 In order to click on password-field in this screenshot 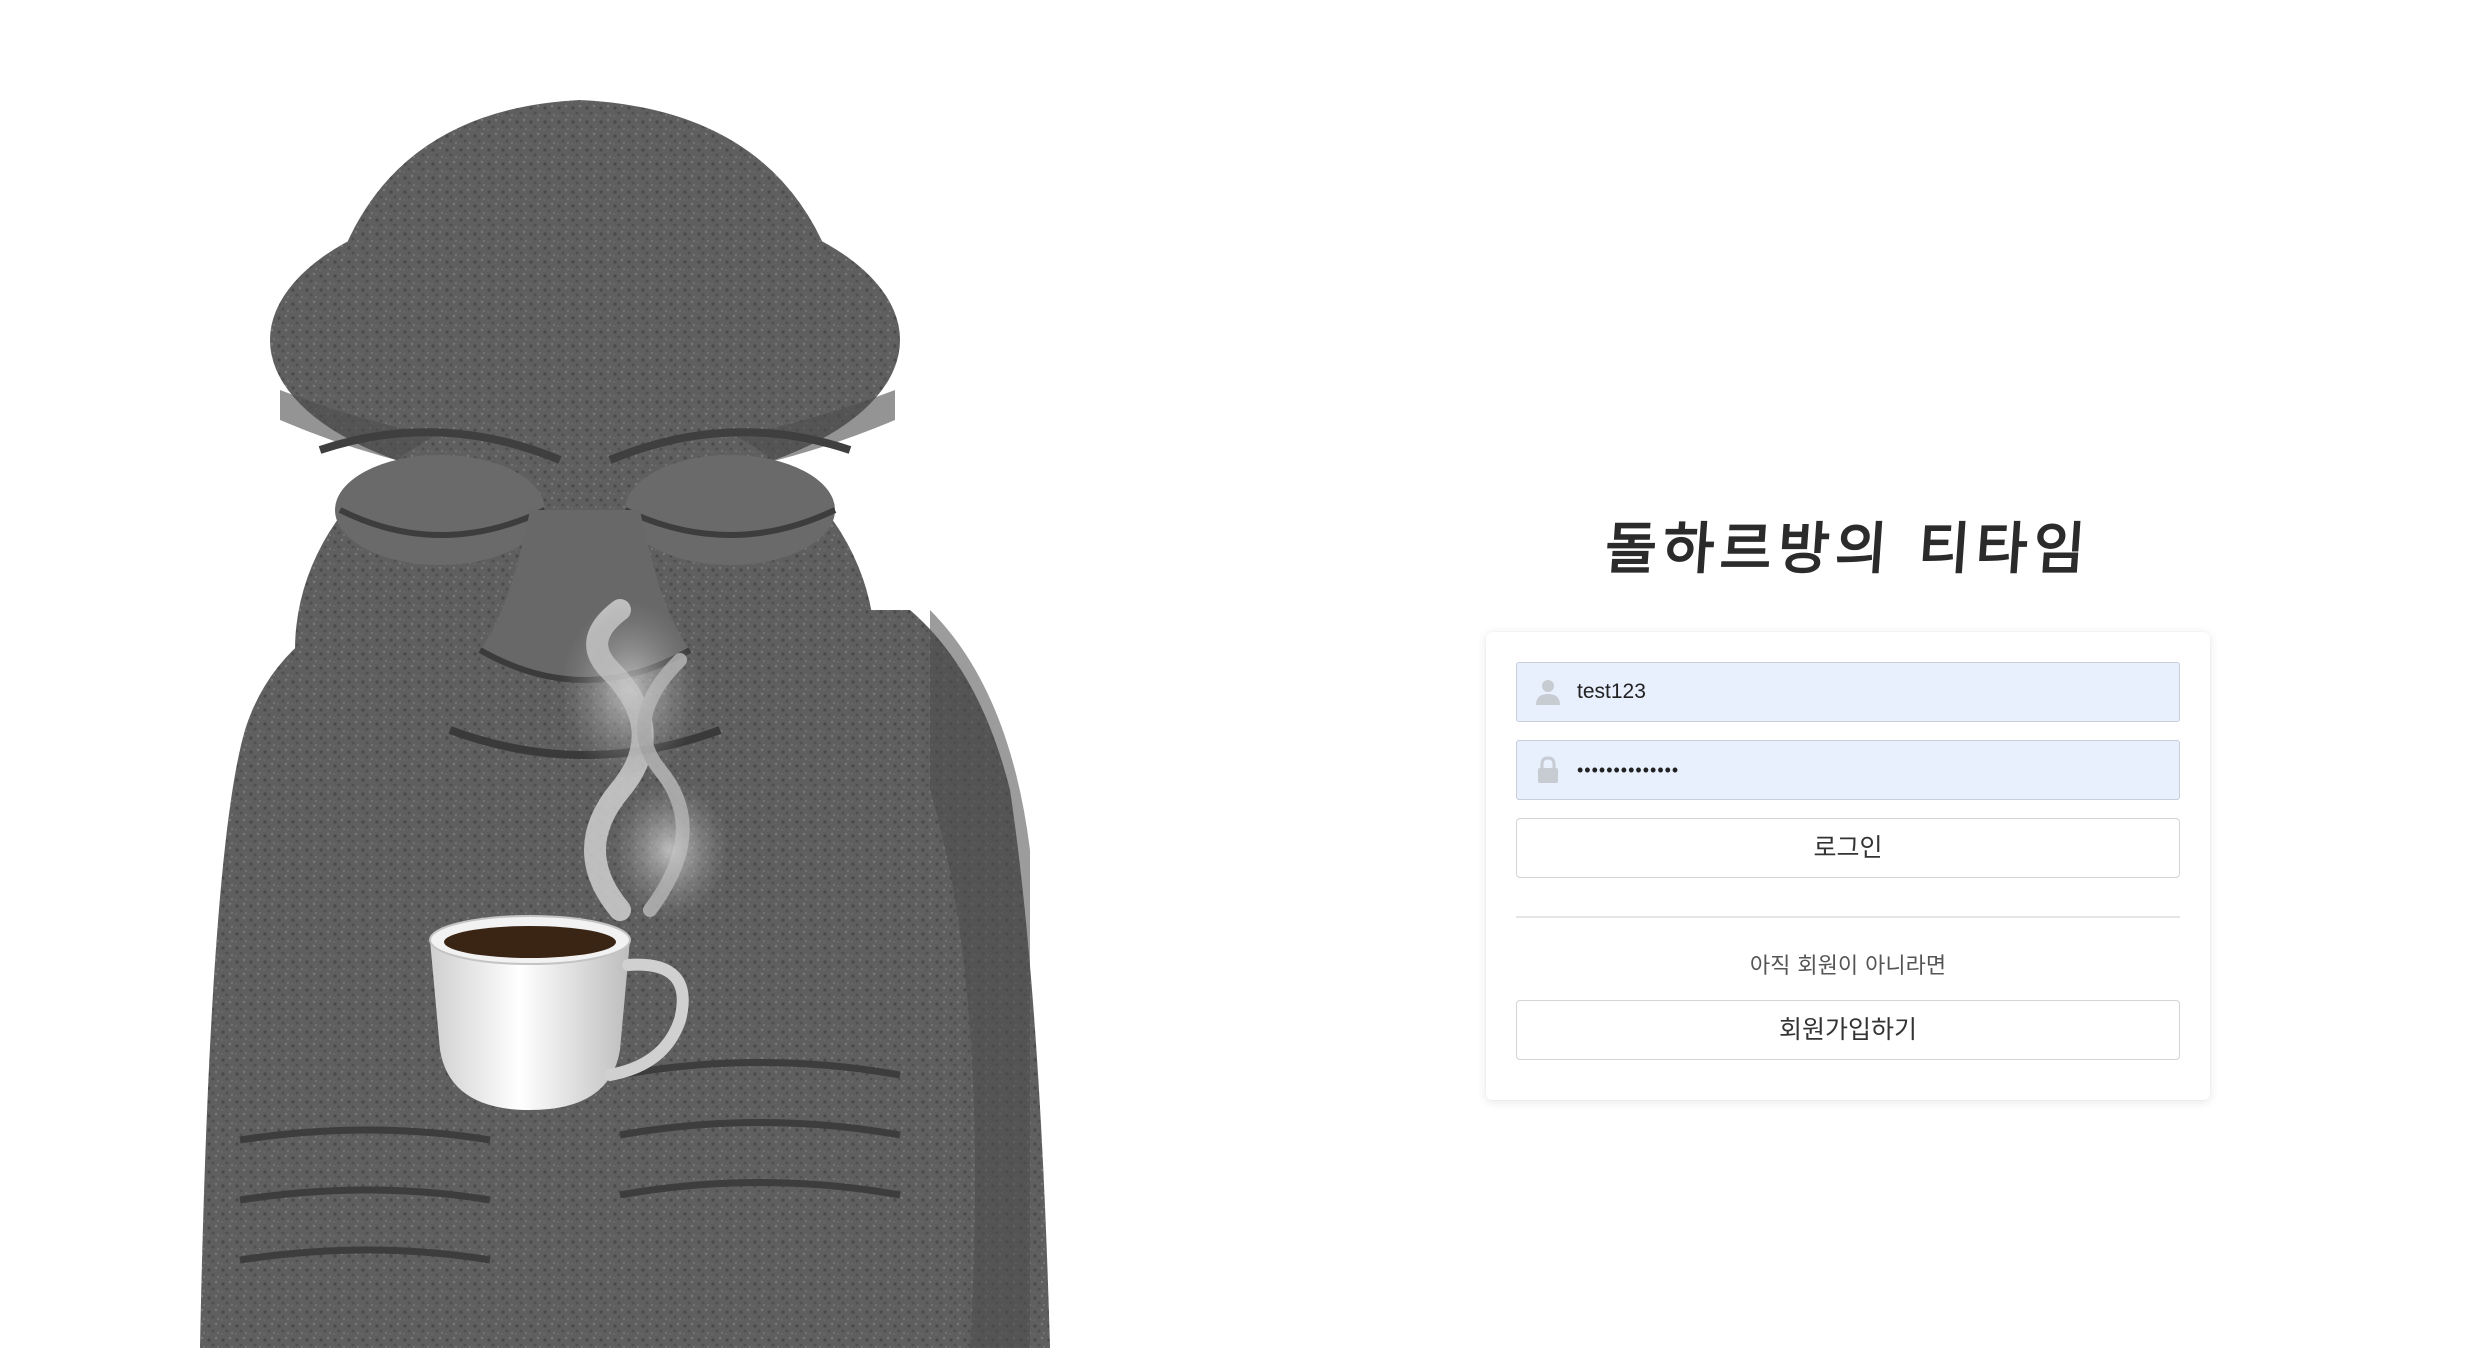, I will do `click(1848, 770)`.